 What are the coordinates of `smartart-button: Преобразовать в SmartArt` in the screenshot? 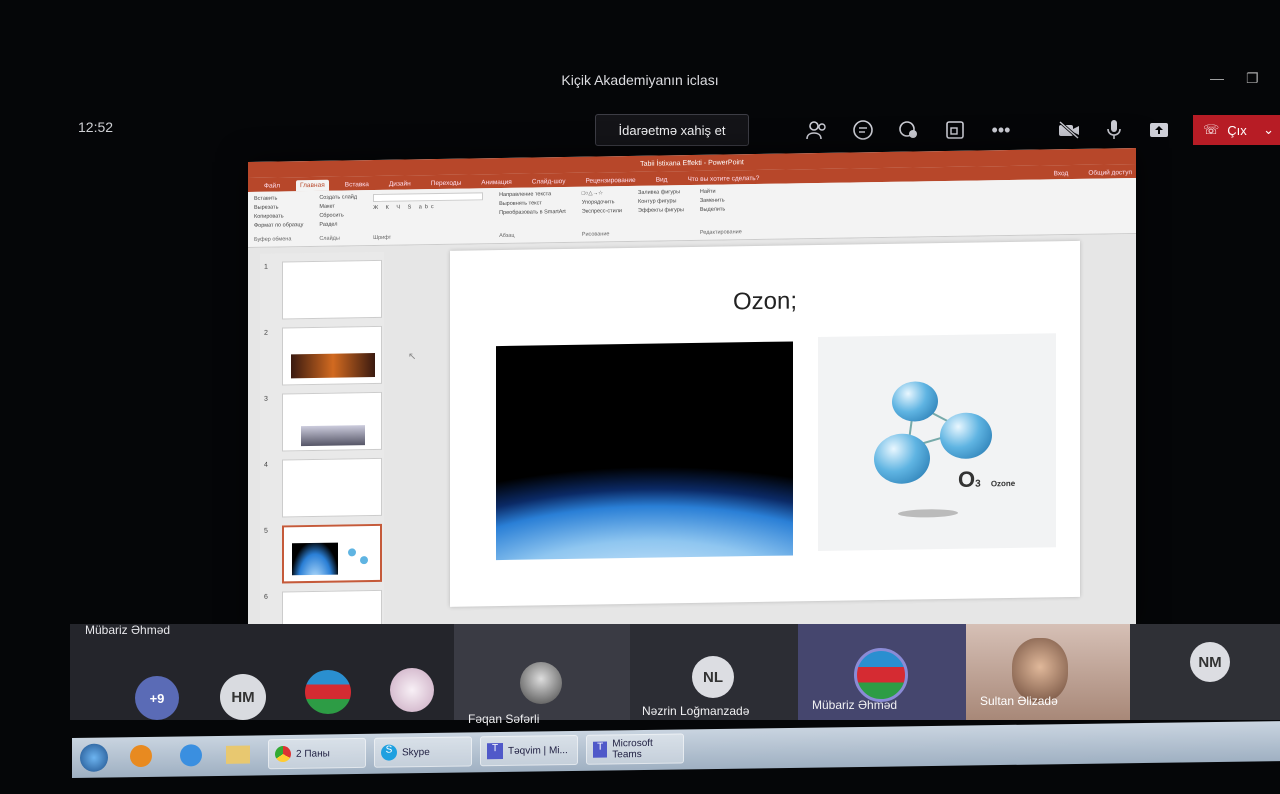 It's located at (532, 212).